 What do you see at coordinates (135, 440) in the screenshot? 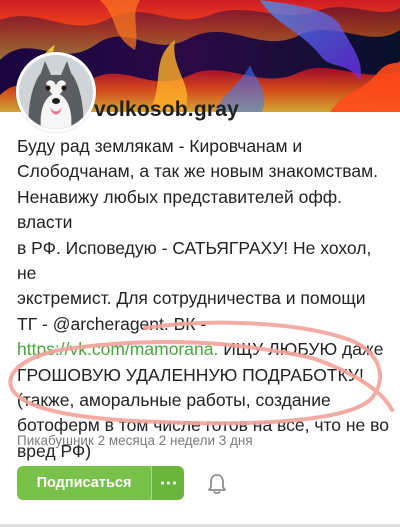
I see `member-since: Пикабушник 2 месяца 2 недели 3 дня` at bounding box center [135, 440].